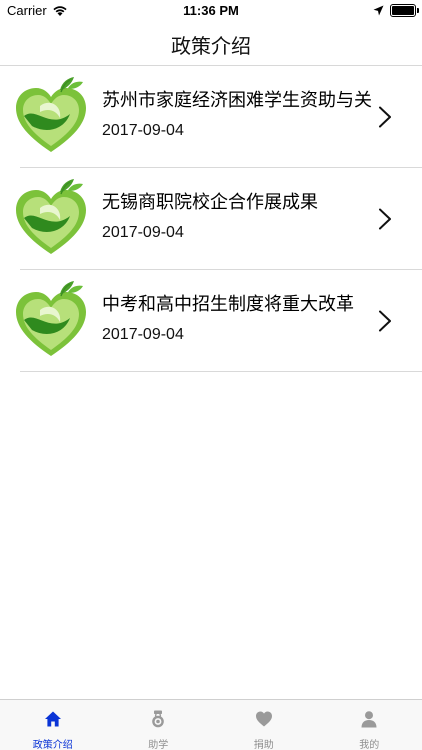 The height and width of the screenshot is (750, 422). Describe the element at coordinates (52, 745) in the screenshot. I see `tab-label: 政策介绍` at that location.